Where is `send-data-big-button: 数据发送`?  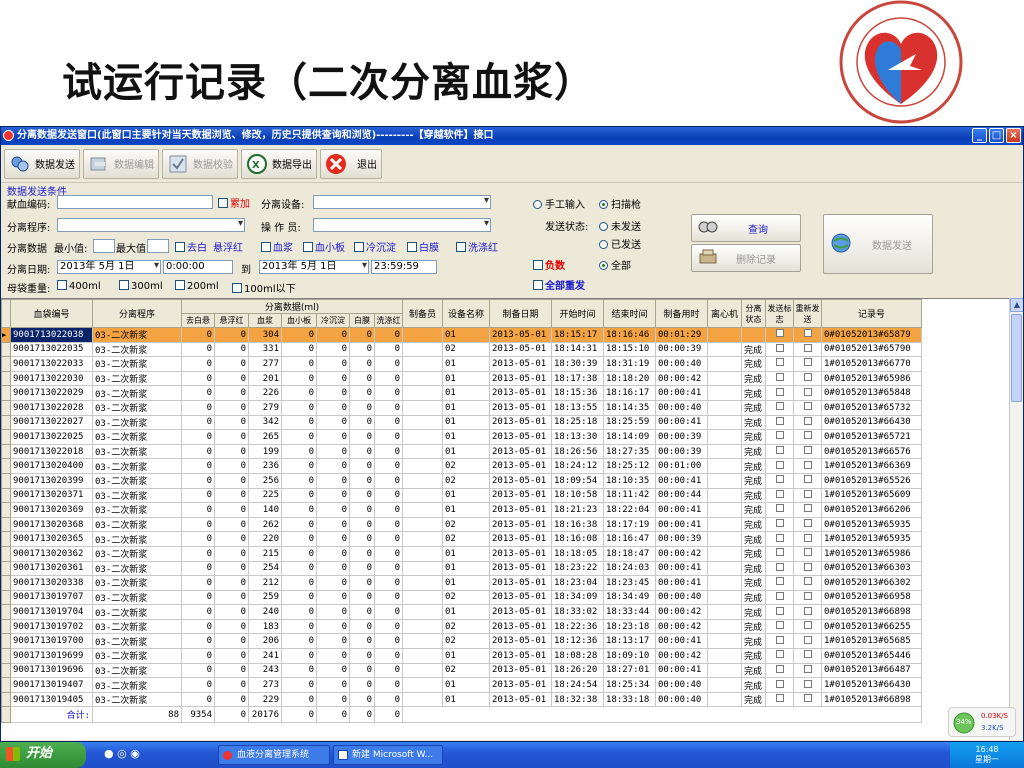 send-data-big-button: 数据发送 is located at coordinates (878, 244).